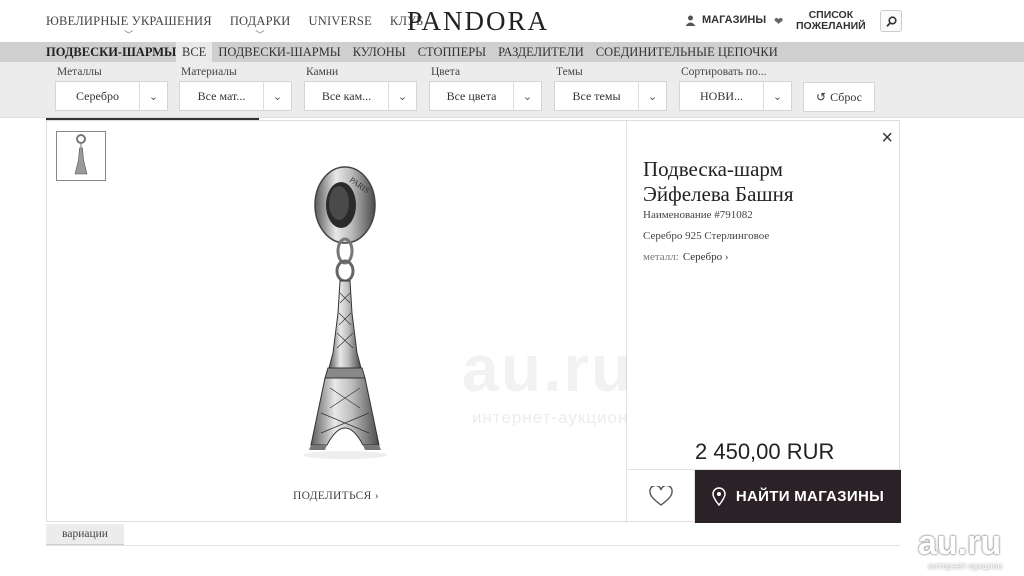 Image resolution: width=1024 pixels, height=576 pixels. What do you see at coordinates (706, 236) in the screenshot?
I see `product-material: Серебро 925 Стерлинговое` at bounding box center [706, 236].